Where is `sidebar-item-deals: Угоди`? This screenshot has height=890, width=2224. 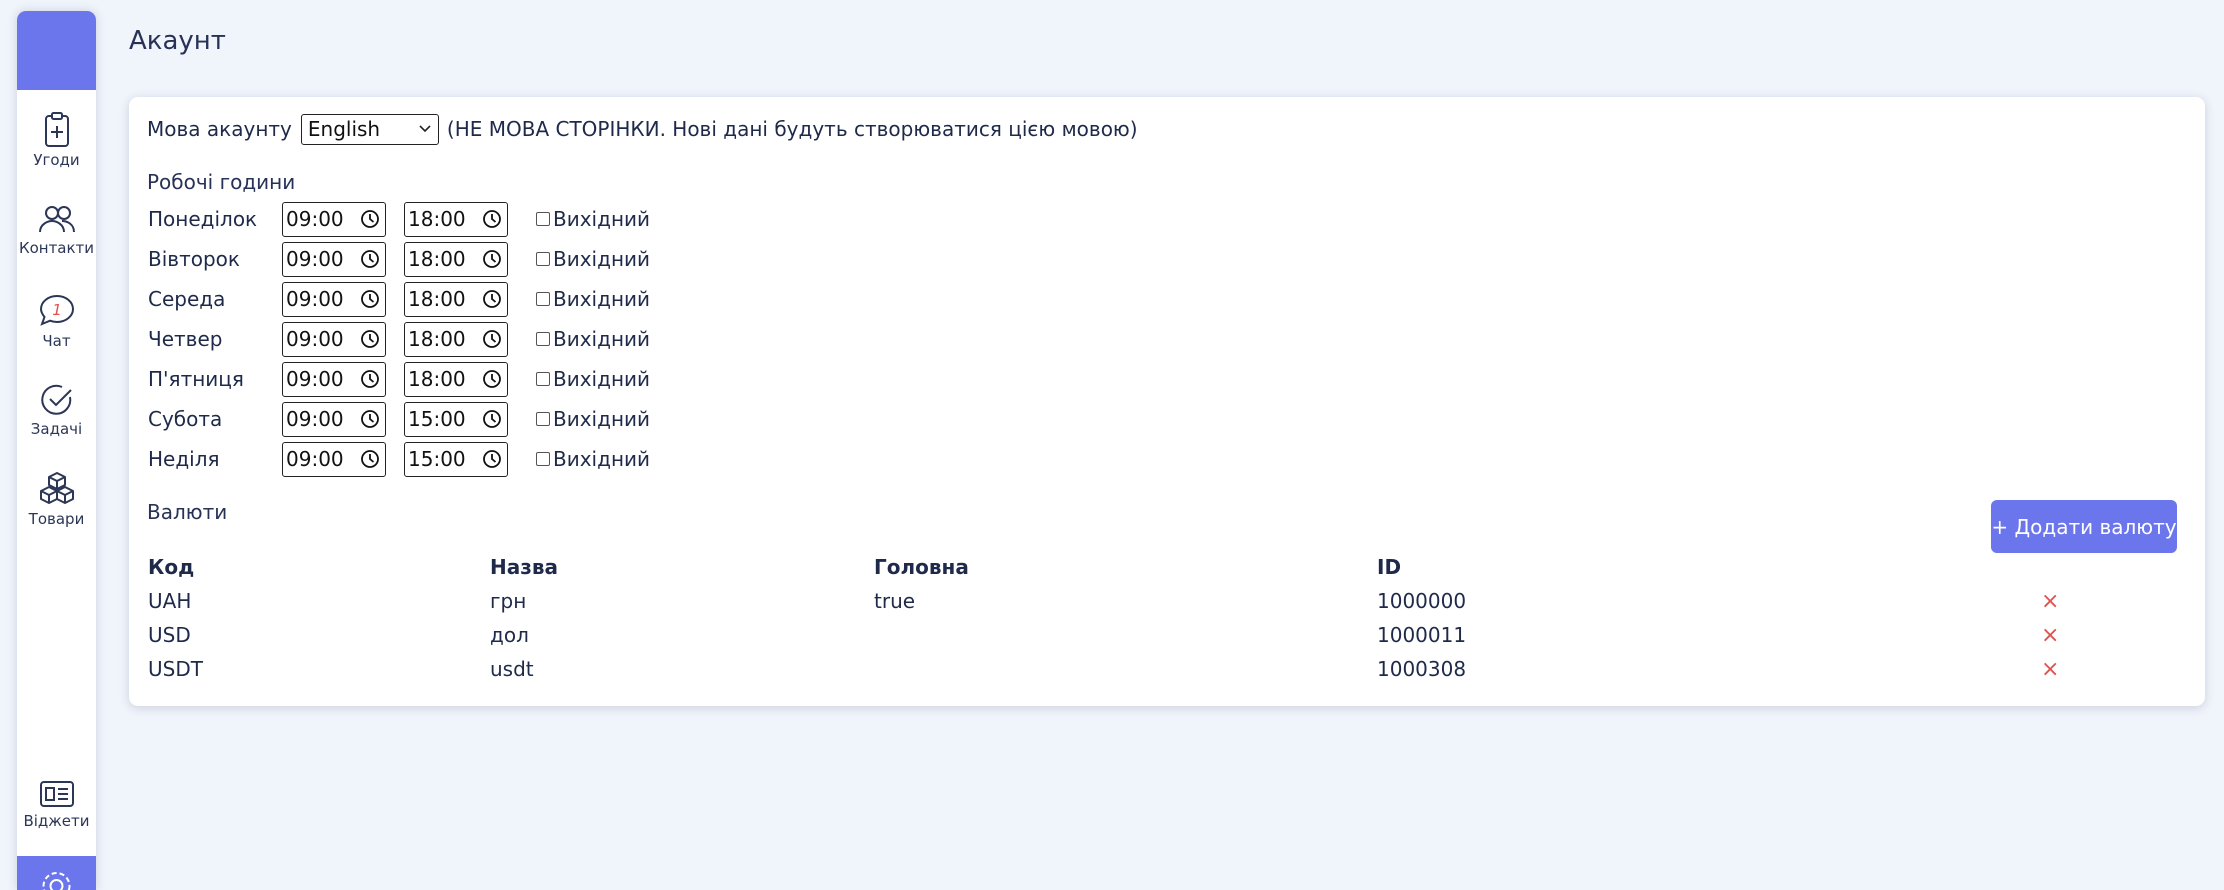 sidebar-item-deals: Угоди is located at coordinates (56, 140).